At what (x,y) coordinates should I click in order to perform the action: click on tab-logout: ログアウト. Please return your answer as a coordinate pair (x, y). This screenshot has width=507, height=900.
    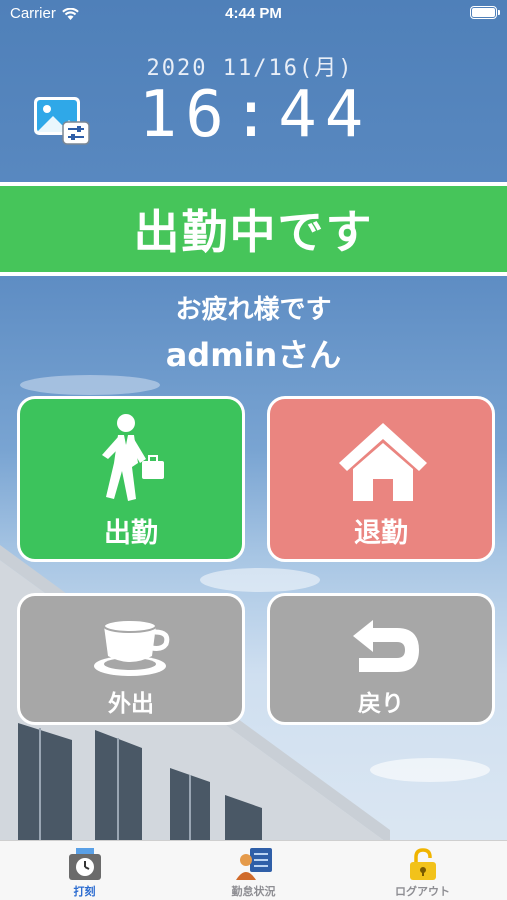
    Looking at the image, I should click on (422, 870).